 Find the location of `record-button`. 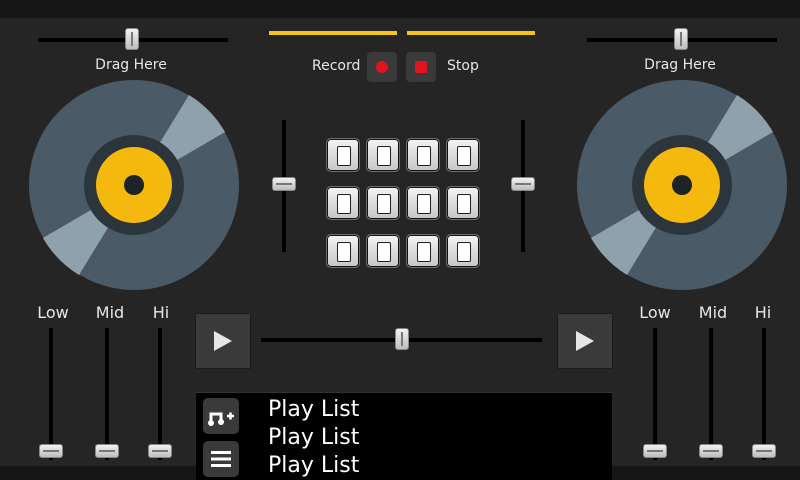

record-button is located at coordinates (382, 67).